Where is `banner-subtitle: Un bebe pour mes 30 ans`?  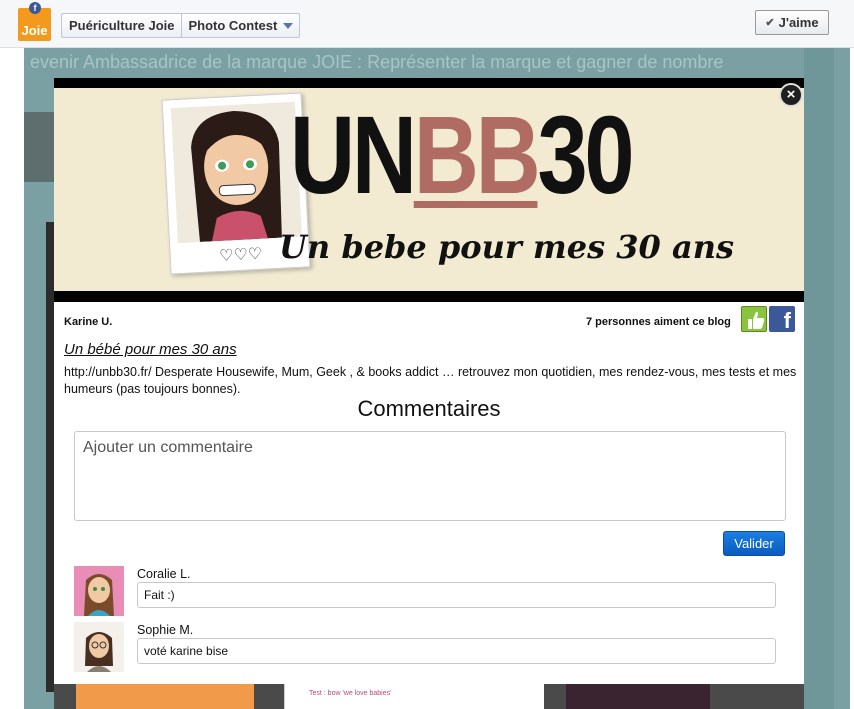
banner-subtitle: Un bebe pour mes 30 ans is located at coordinates (506, 247).